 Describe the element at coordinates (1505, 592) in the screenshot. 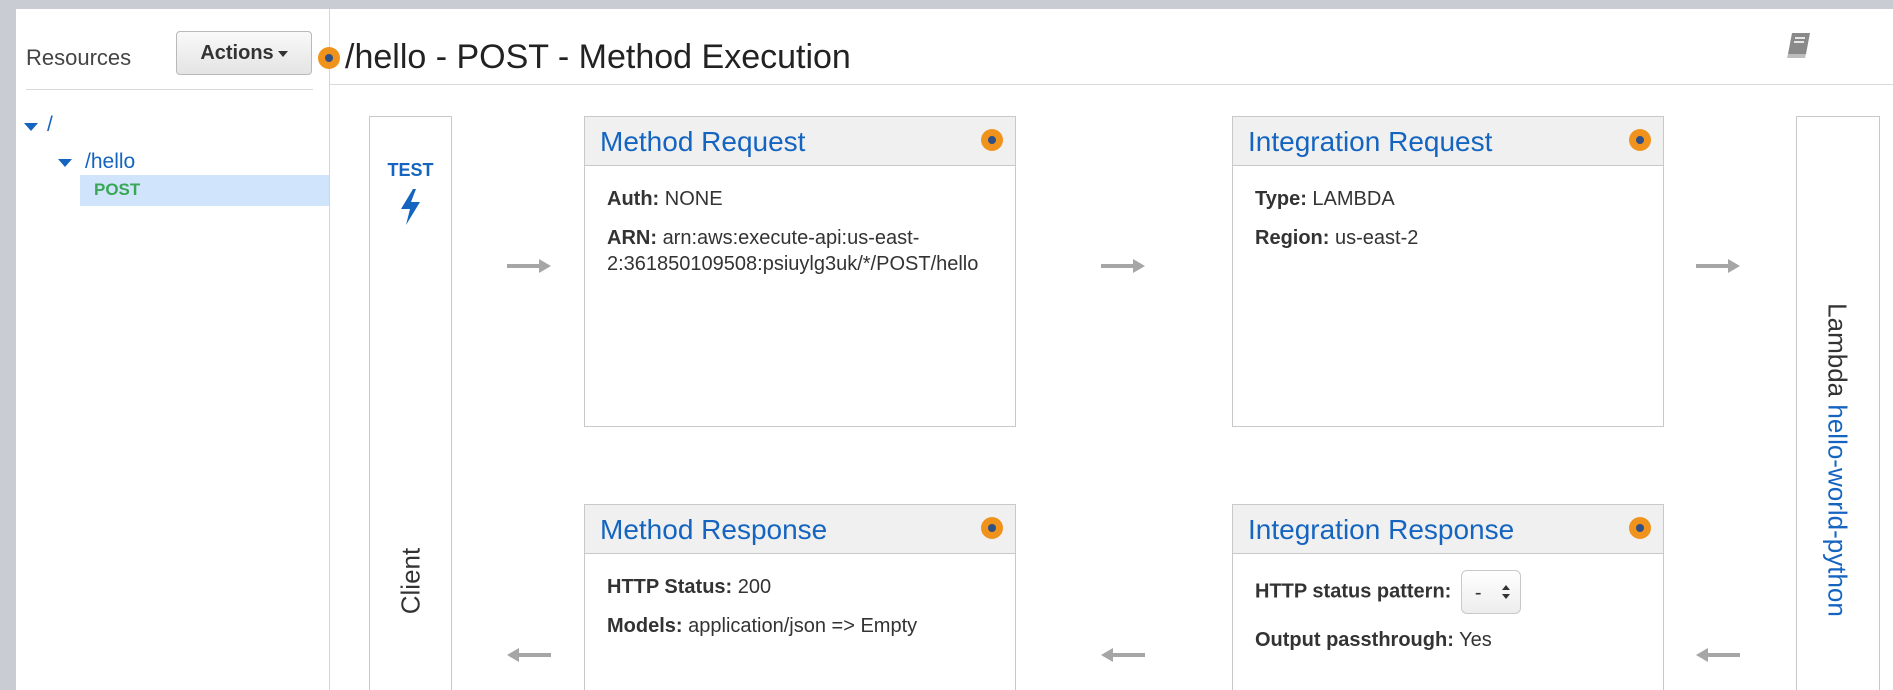

I see `up-down-chevron-icon` at that location.